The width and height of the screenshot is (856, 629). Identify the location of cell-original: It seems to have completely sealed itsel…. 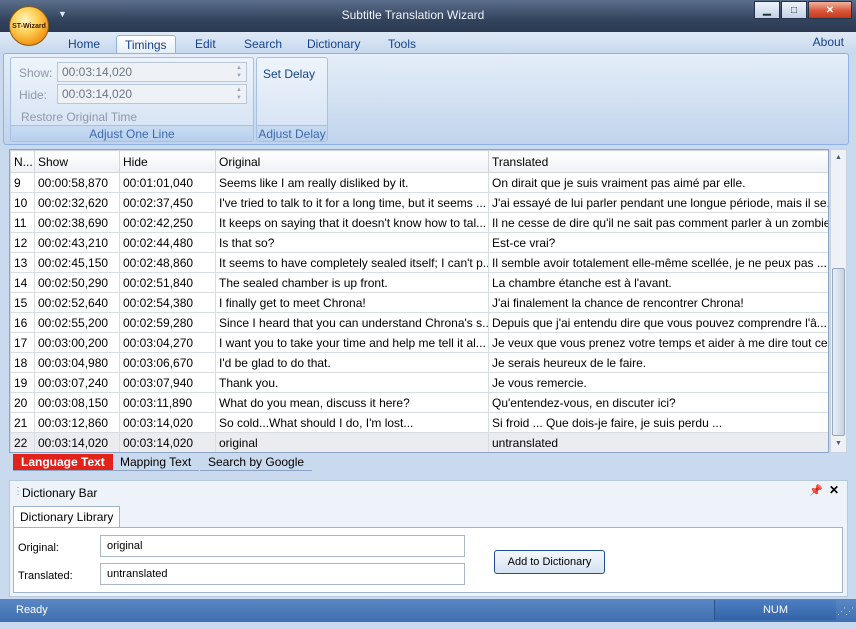
(352, 262).